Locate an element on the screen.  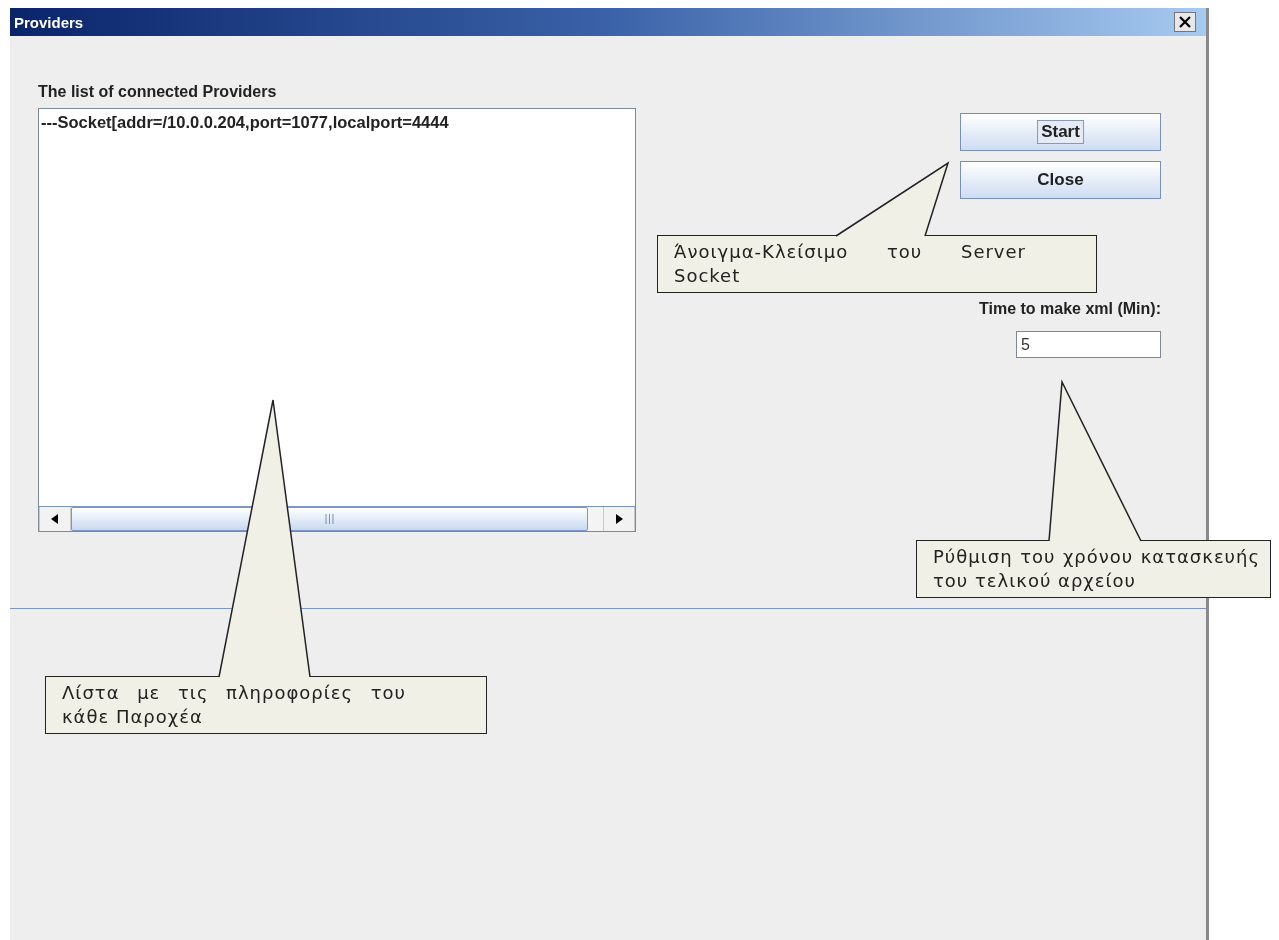
action-button: Close is located at coordinates (1060, 180).